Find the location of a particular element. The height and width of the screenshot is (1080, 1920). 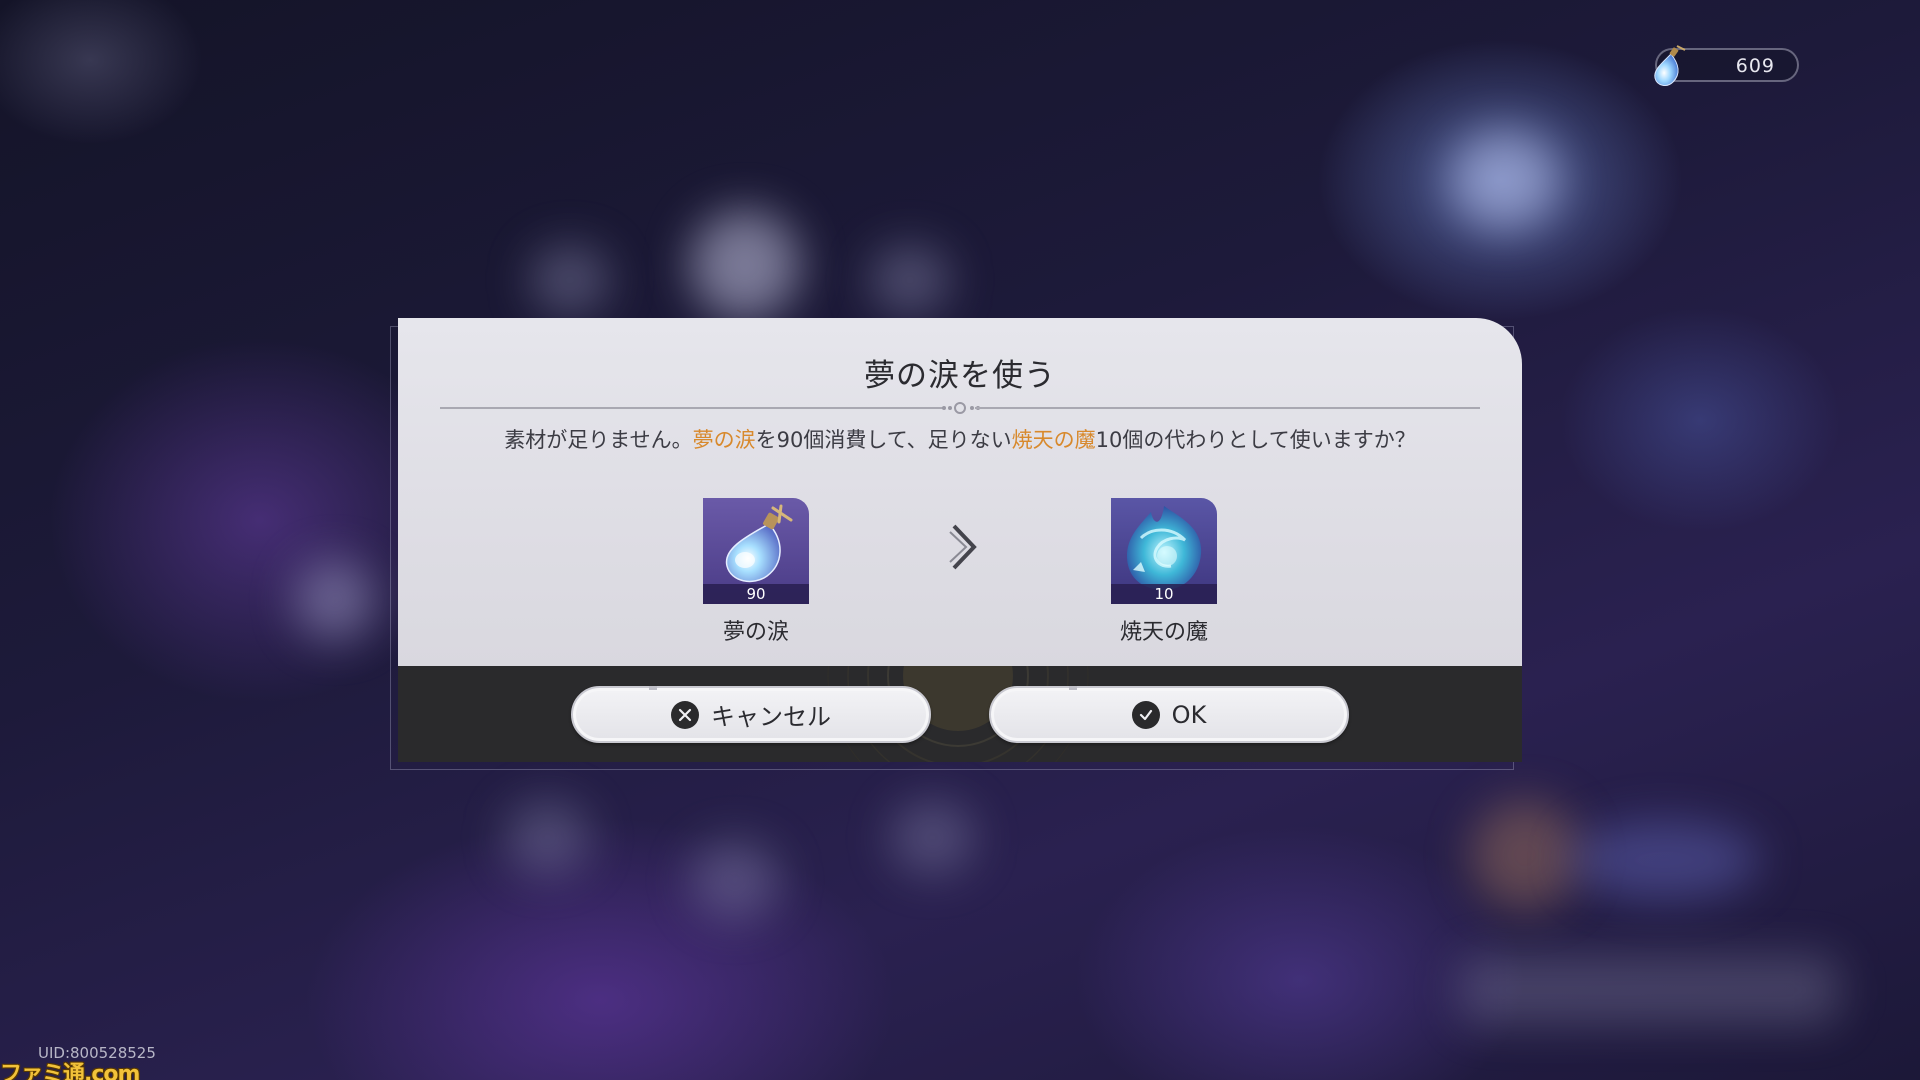

cancel-label: キャンセル is located at coordinates (771, 717).